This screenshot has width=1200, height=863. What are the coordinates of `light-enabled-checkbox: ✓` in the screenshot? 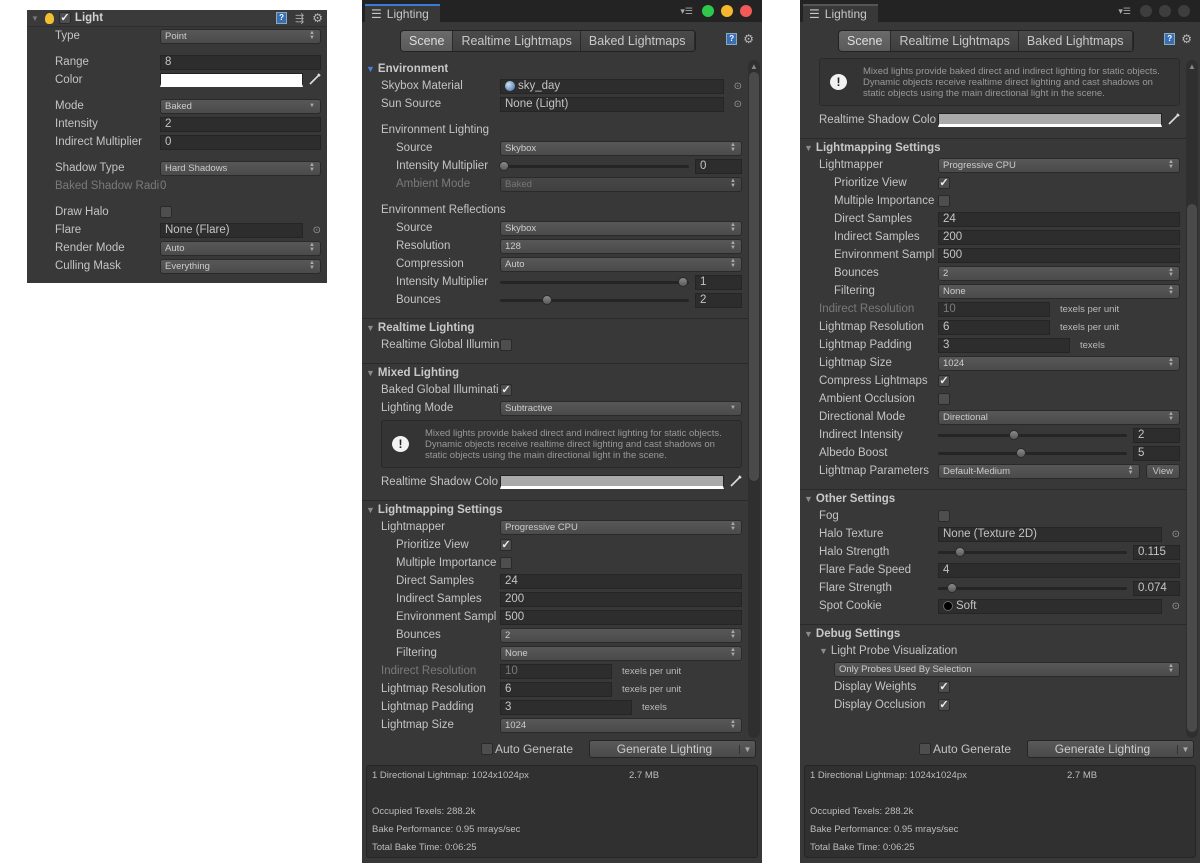 It's located at (64, 18).